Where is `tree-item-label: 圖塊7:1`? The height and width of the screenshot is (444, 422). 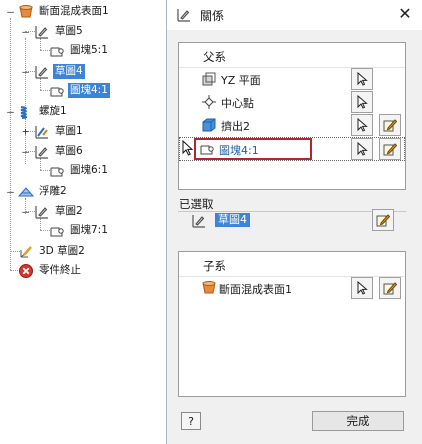 tree-item-label: 圖塊7:1 is located at coordinates (89, 230).